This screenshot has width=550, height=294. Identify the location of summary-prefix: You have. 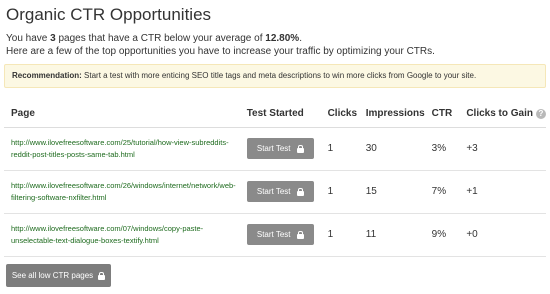
(28, 38).